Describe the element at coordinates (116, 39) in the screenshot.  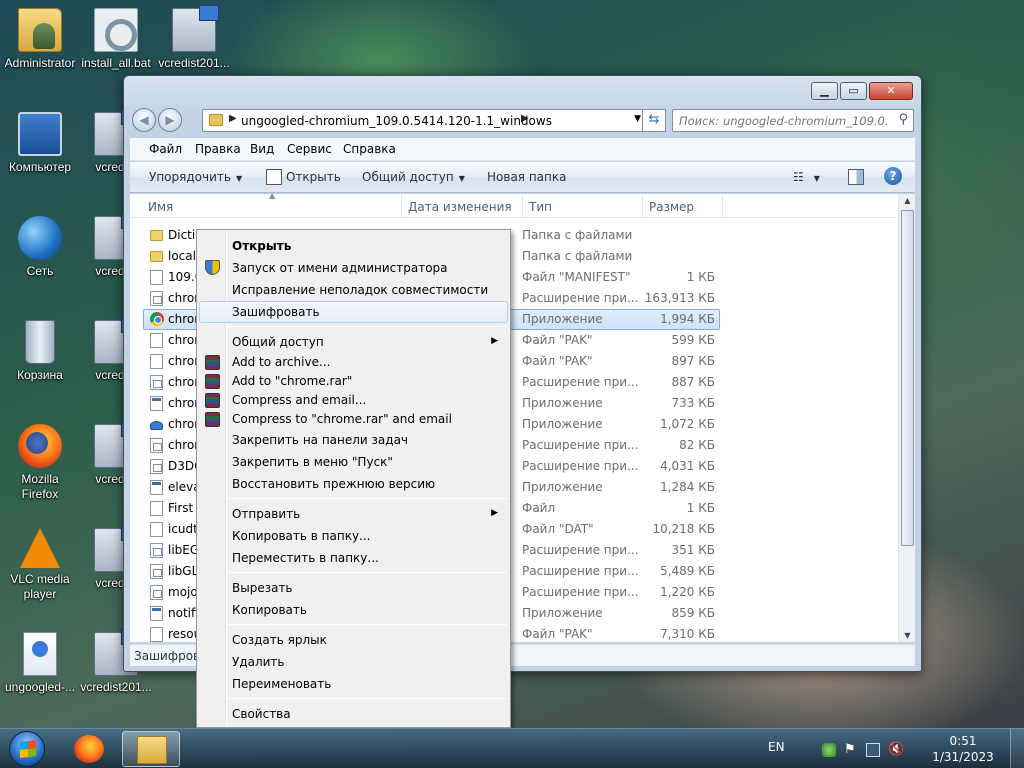
I see `desktop-icon-install-all: install_all.bat` at that location.